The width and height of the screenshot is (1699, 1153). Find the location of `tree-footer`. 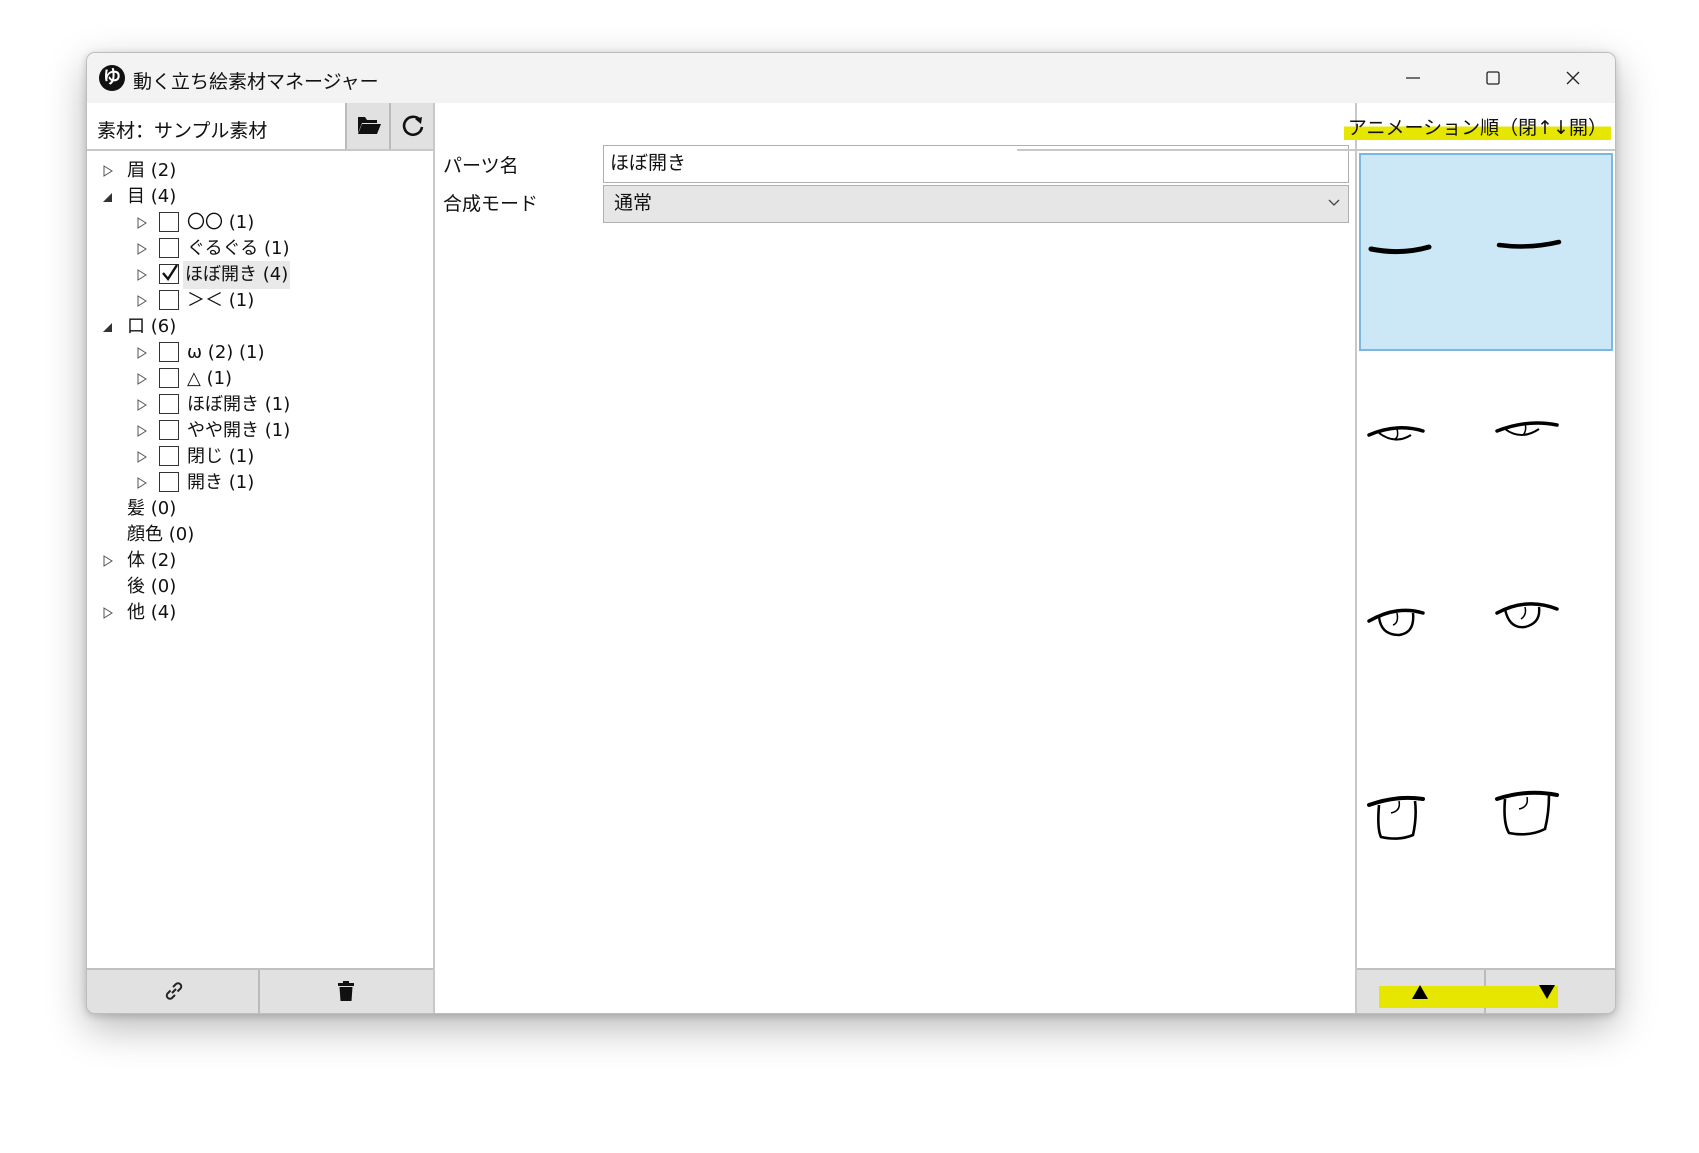

tree-footer is located at coordinates (260, 990).